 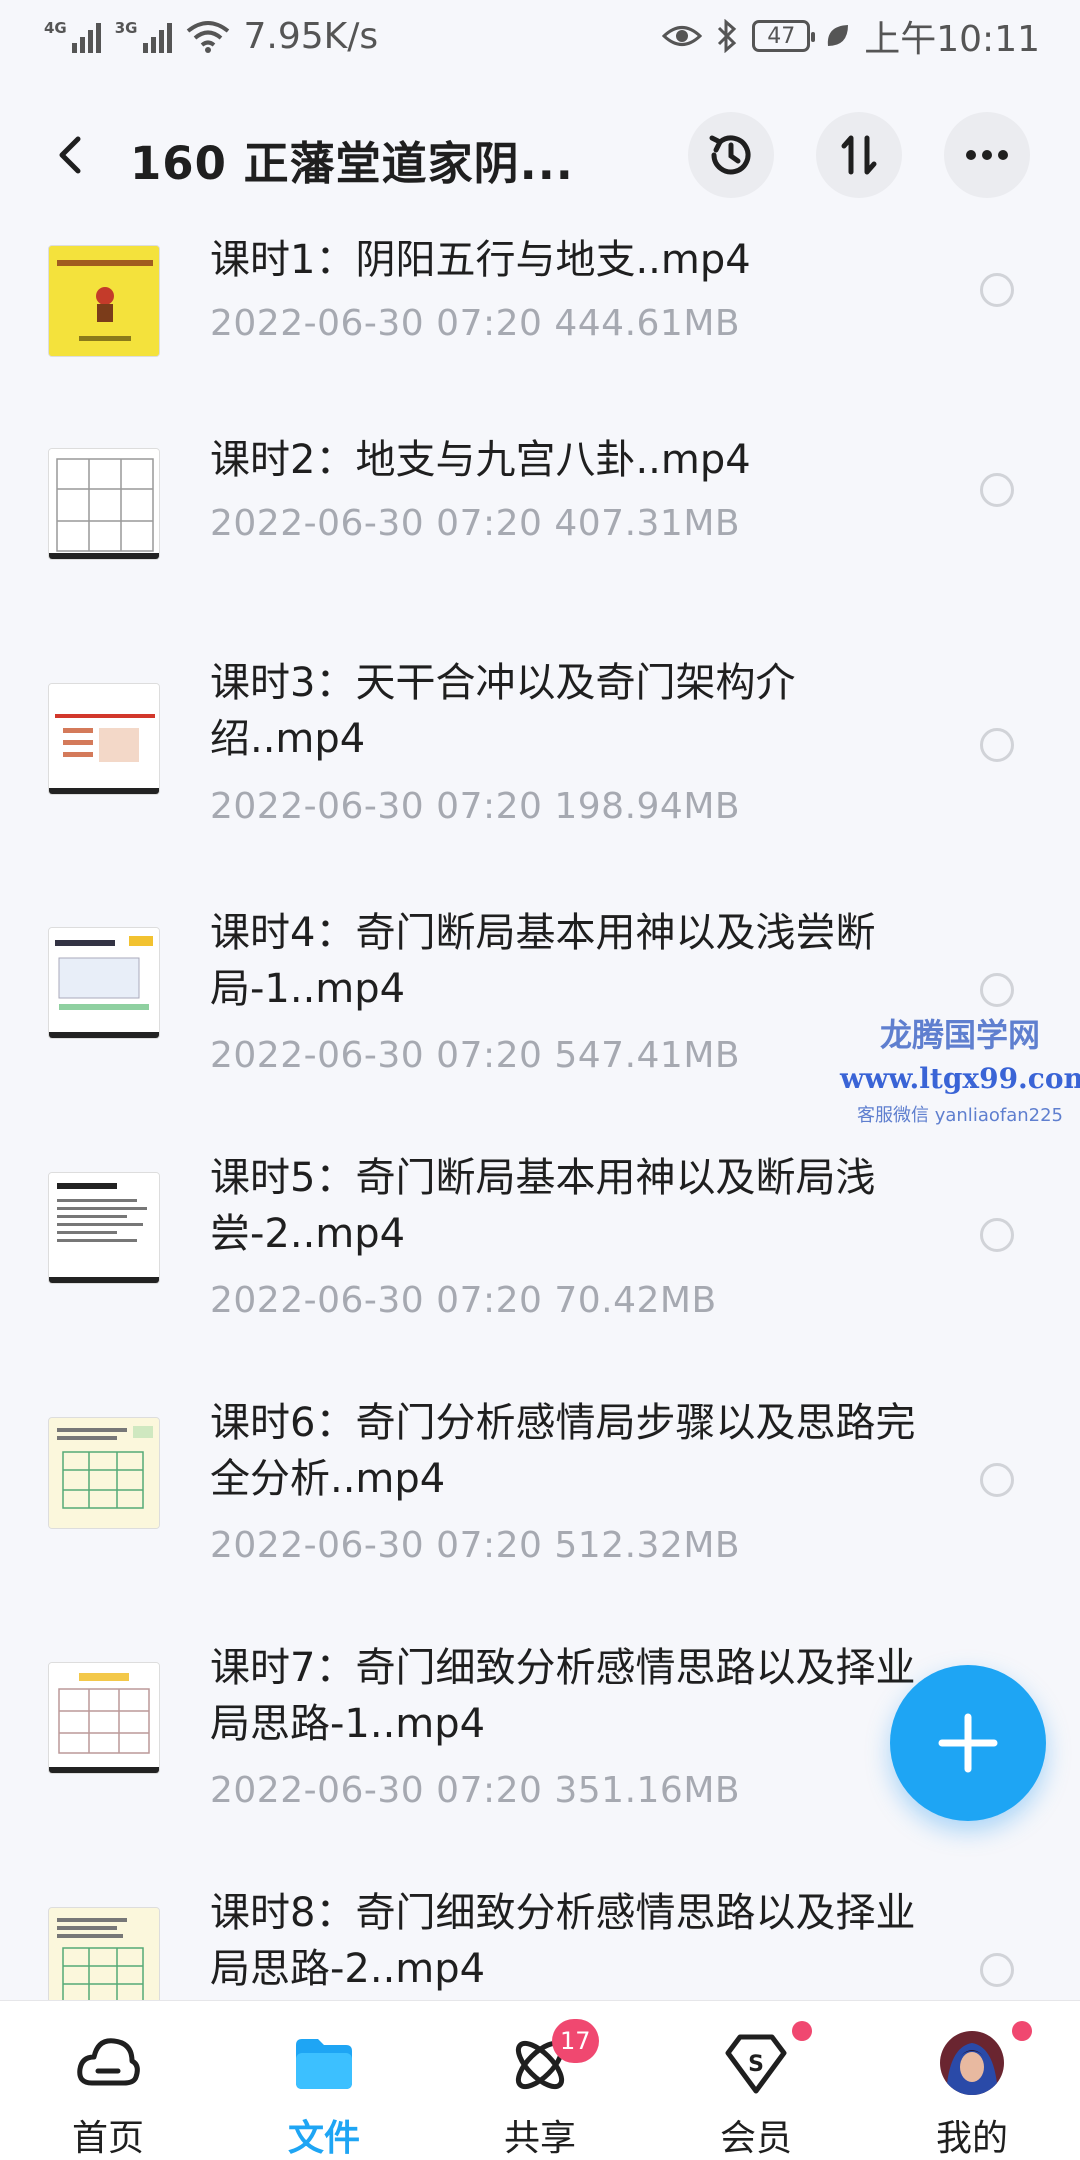 What do you see at coordinates (851, 36) in the screenshot?
I see `status-right: 47 上午10:11` at bounding box center [851, 36].